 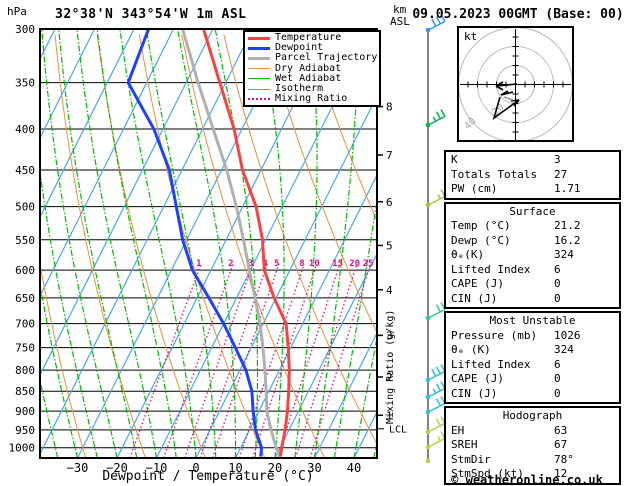 What do you see at coordinates (25, 270) in the screenshot?
I see `svg-text: 600` at bounding box center [25, 270].